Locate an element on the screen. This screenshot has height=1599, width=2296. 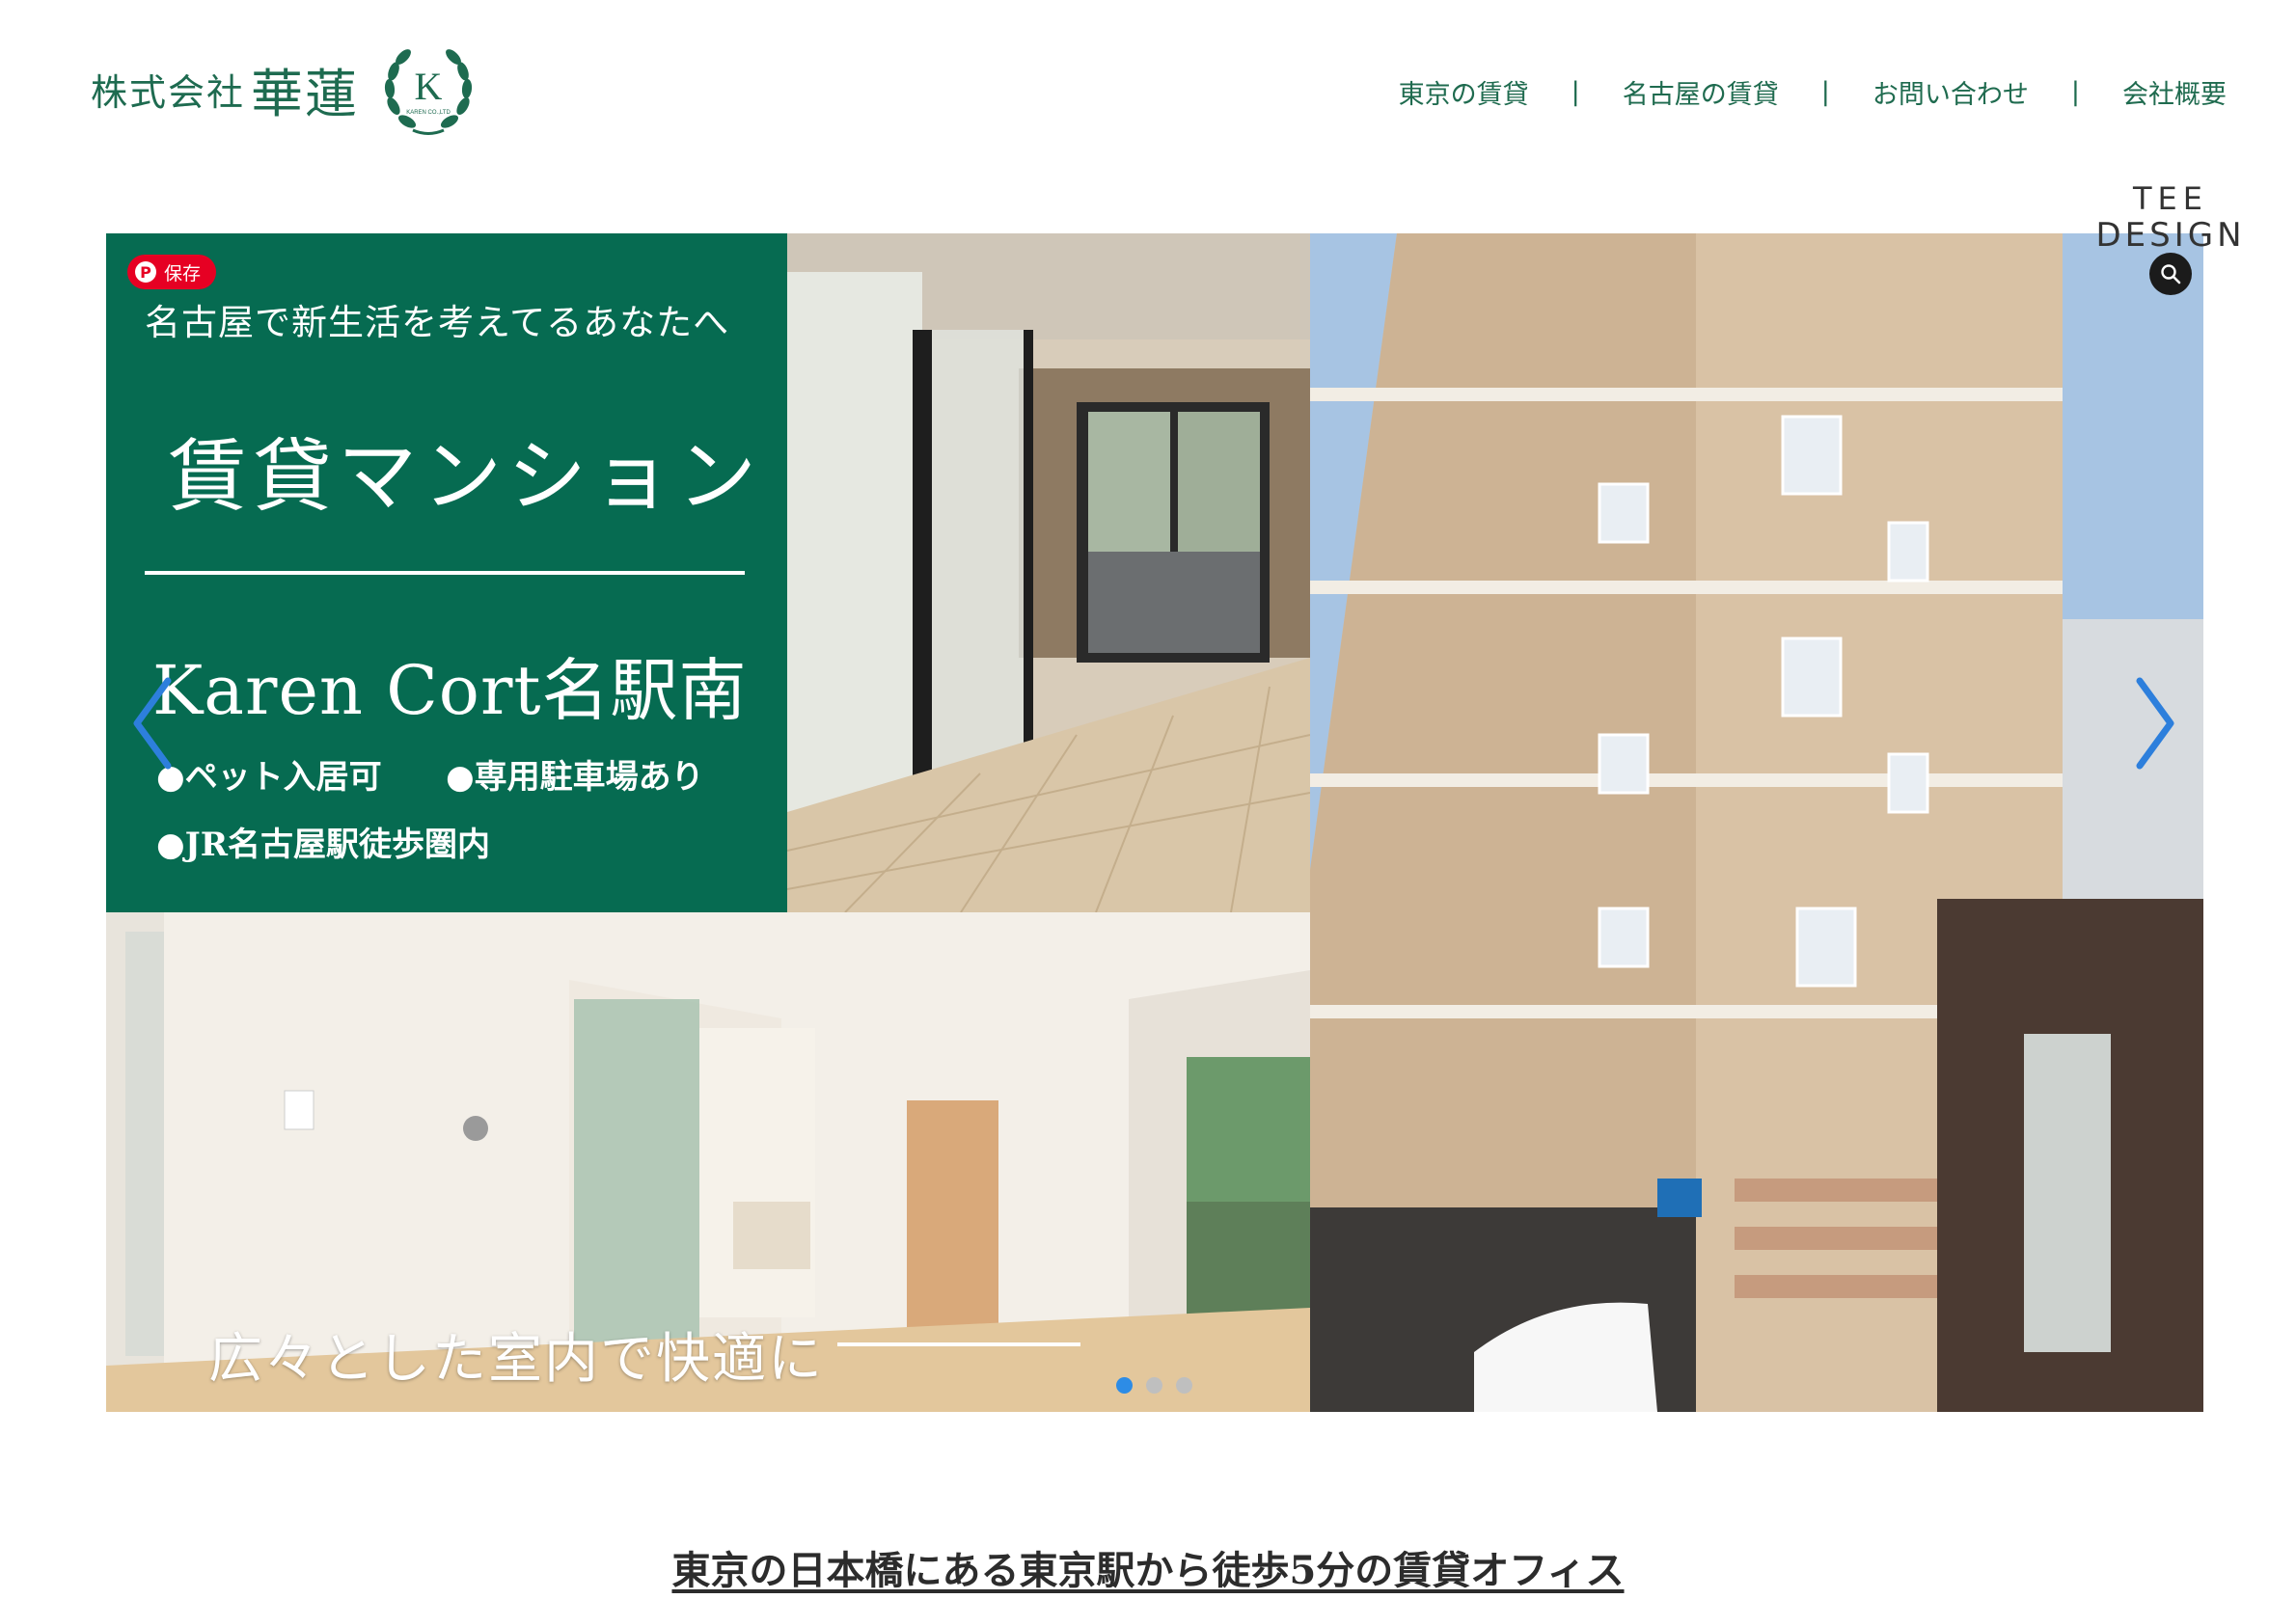
badge-line2: DESIGN is located at coordinates (2170, 235).